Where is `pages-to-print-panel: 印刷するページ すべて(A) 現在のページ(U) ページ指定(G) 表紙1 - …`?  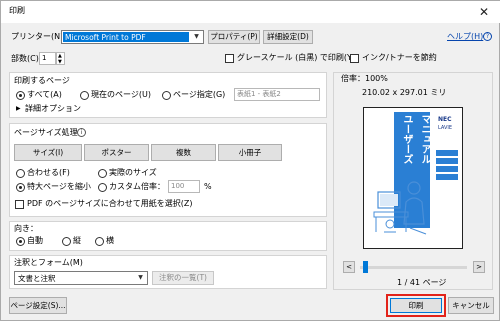
pages-to-print-panel: 印刷するページ すべて(A) 現在のページ(U) ページ指定(G) 表紙1 - … is located at coordinates (168, 95).